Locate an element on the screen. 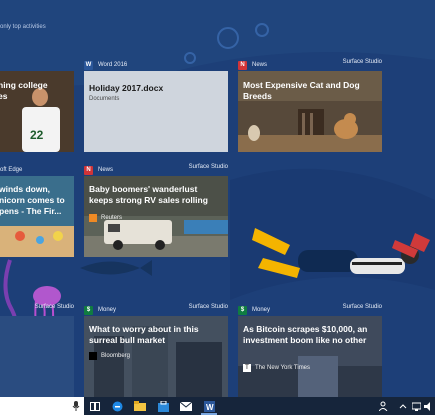  card-title-line: winds down, is located at coordinates (25, 189).